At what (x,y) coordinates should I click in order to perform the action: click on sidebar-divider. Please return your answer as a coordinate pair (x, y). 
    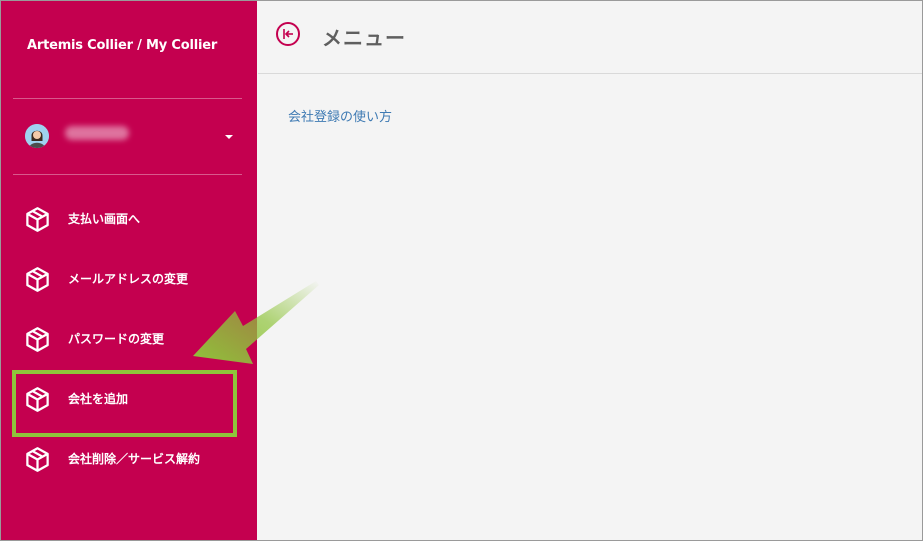
    Looking at the image, I should click on (127, 174).